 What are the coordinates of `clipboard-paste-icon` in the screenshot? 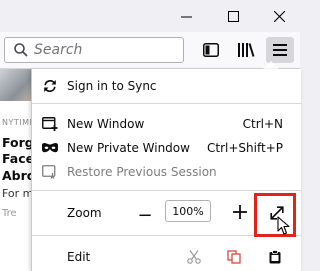 It's located at (275, 257).